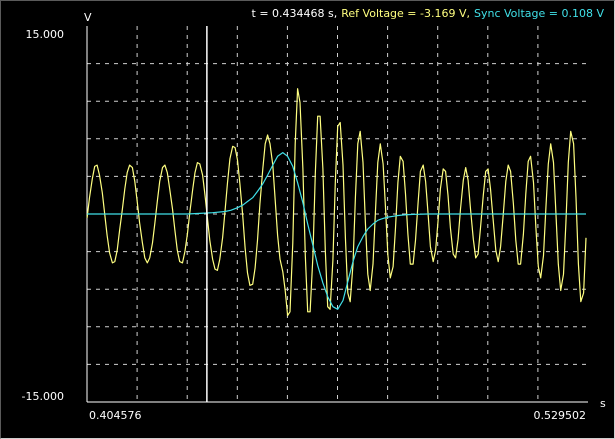 The image size is (615, 439). Describe the element at coordinates (405, 13) in the screenshot. I see `readout-ref-voltage: Ref Voltage = -3.169 V,` at that location.